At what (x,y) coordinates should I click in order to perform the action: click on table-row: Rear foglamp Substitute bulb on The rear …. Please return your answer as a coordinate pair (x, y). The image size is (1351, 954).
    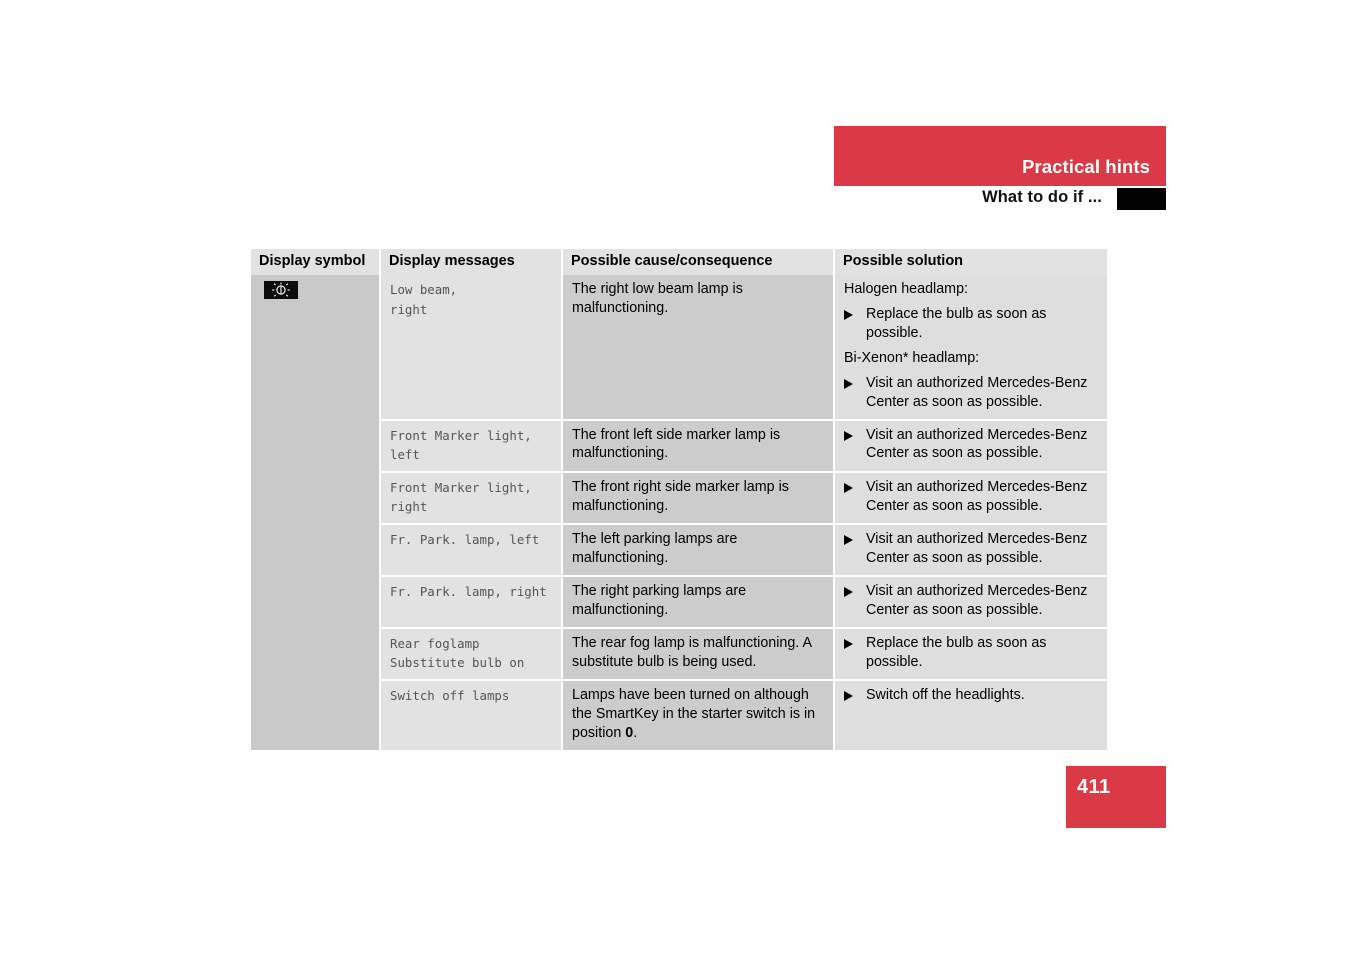
    Looking at the image, I should click on (679, 654).